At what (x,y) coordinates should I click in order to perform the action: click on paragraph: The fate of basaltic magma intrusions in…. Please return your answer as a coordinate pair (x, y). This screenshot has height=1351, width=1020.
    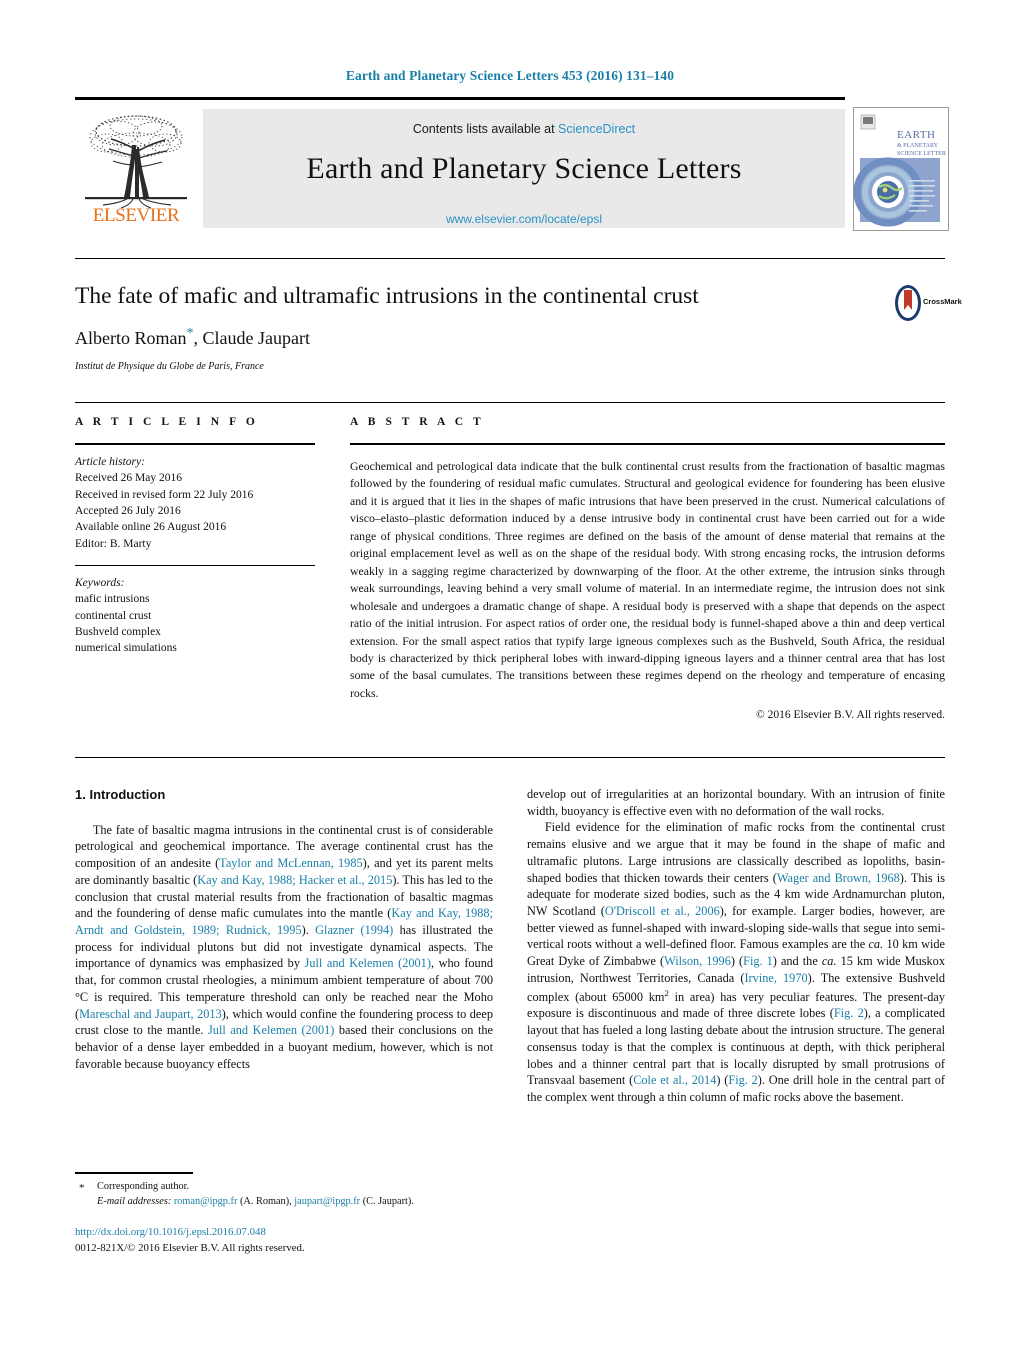
    Looking at the image, I should click on (284, 946).